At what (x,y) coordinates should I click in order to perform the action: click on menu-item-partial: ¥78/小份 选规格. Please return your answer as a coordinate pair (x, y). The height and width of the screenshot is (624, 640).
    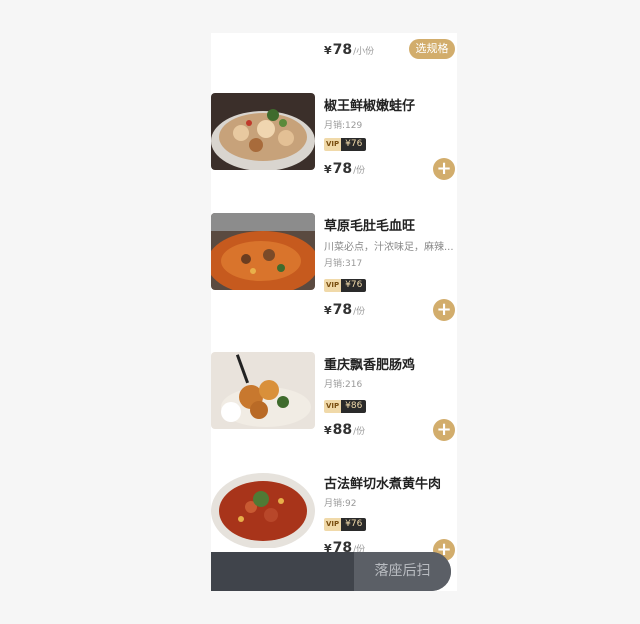
    Looking at the image, I should click on (334, 48).